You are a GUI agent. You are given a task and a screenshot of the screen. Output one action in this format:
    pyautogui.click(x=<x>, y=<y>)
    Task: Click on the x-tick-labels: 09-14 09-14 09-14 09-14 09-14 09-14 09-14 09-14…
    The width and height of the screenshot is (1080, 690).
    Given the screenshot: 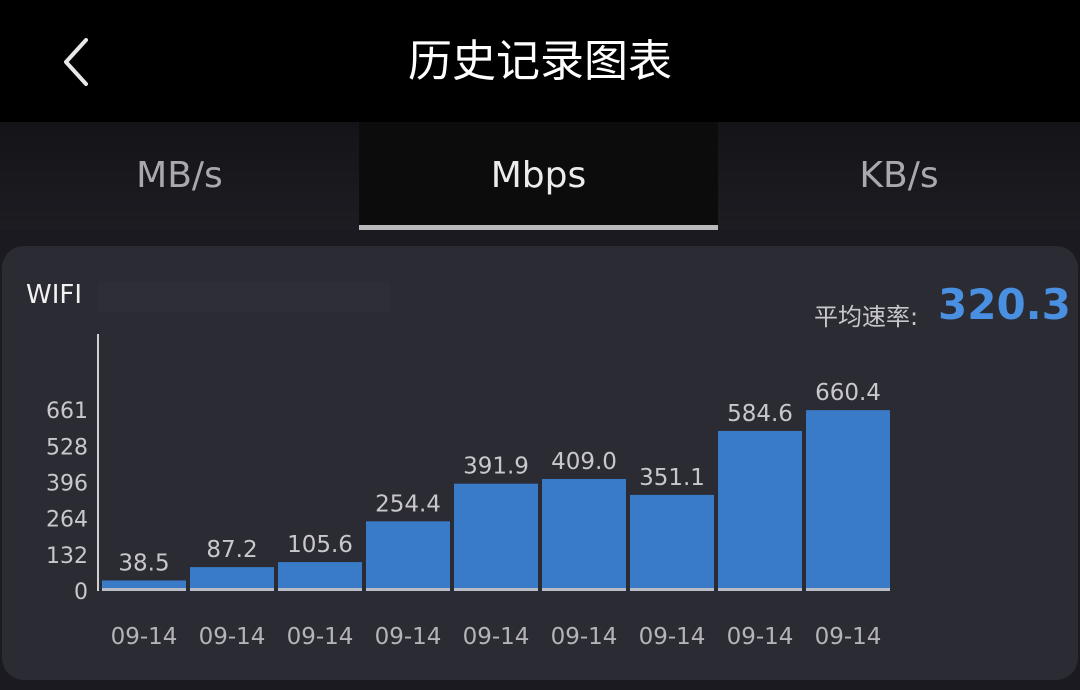 What is the action you would take?
    pyautogui.click(x=496, y=637)
    